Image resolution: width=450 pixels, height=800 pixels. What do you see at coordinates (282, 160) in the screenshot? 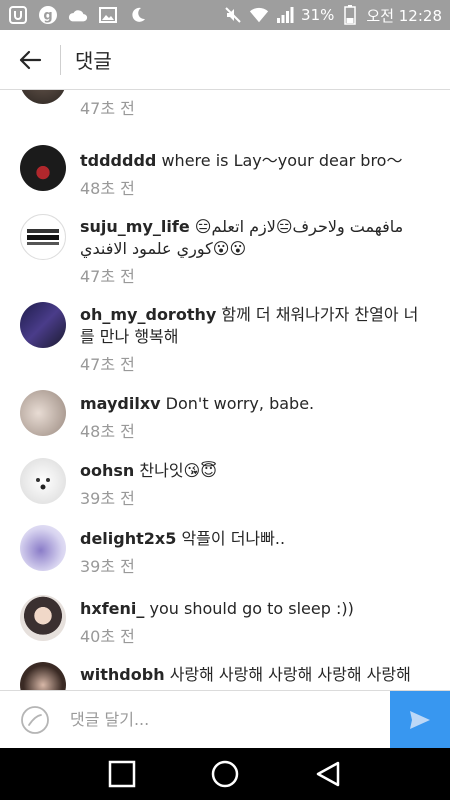
I see `comment-text: where is Lay〜your dear bro〜` at bounding box center [282, 160].